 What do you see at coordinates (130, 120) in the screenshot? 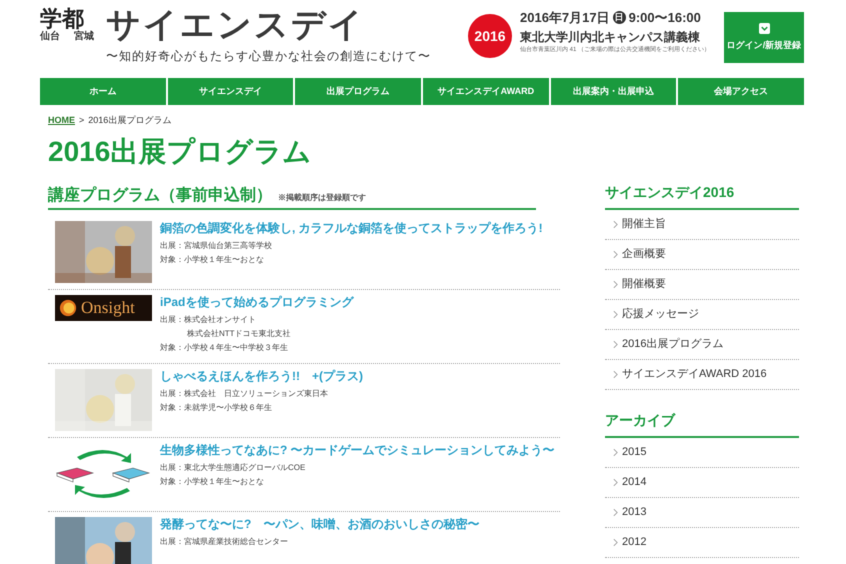
I see `breadcrumb-current: 2016出展プログラム` at bounding box center [130, 120].